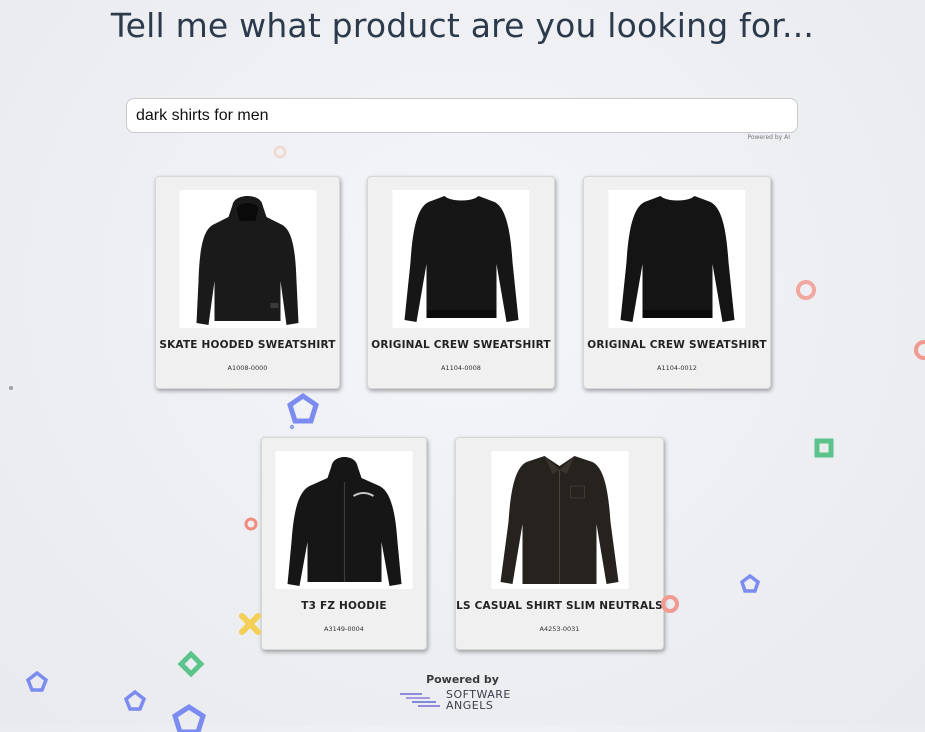 Image resolution: width=925 pixels, height=732 pixels. I want to click on product-card: SKATE HOODED SWEATSHIRT A1008-0000, so click(247, 282).